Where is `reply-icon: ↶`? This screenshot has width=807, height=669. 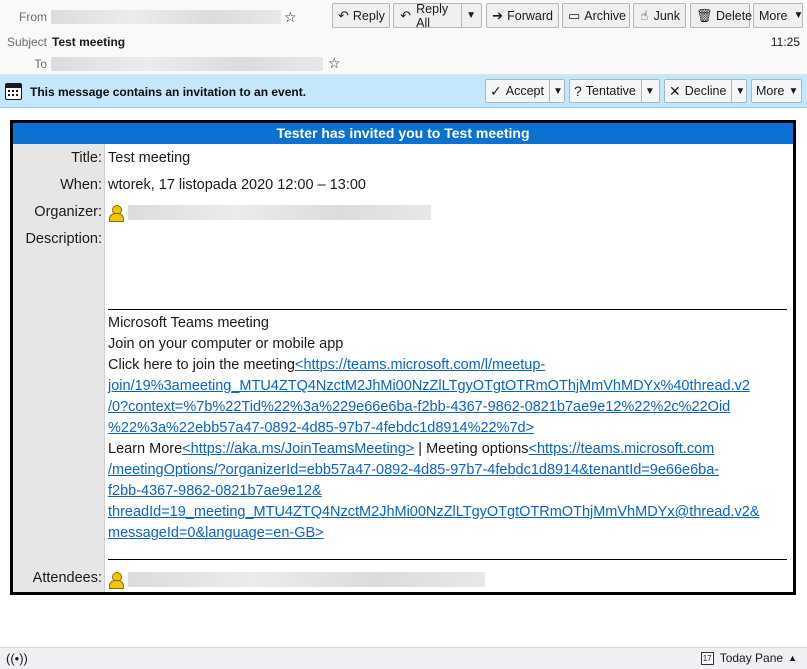
reply-icon: ↶ is located at coordinates (343, 15).